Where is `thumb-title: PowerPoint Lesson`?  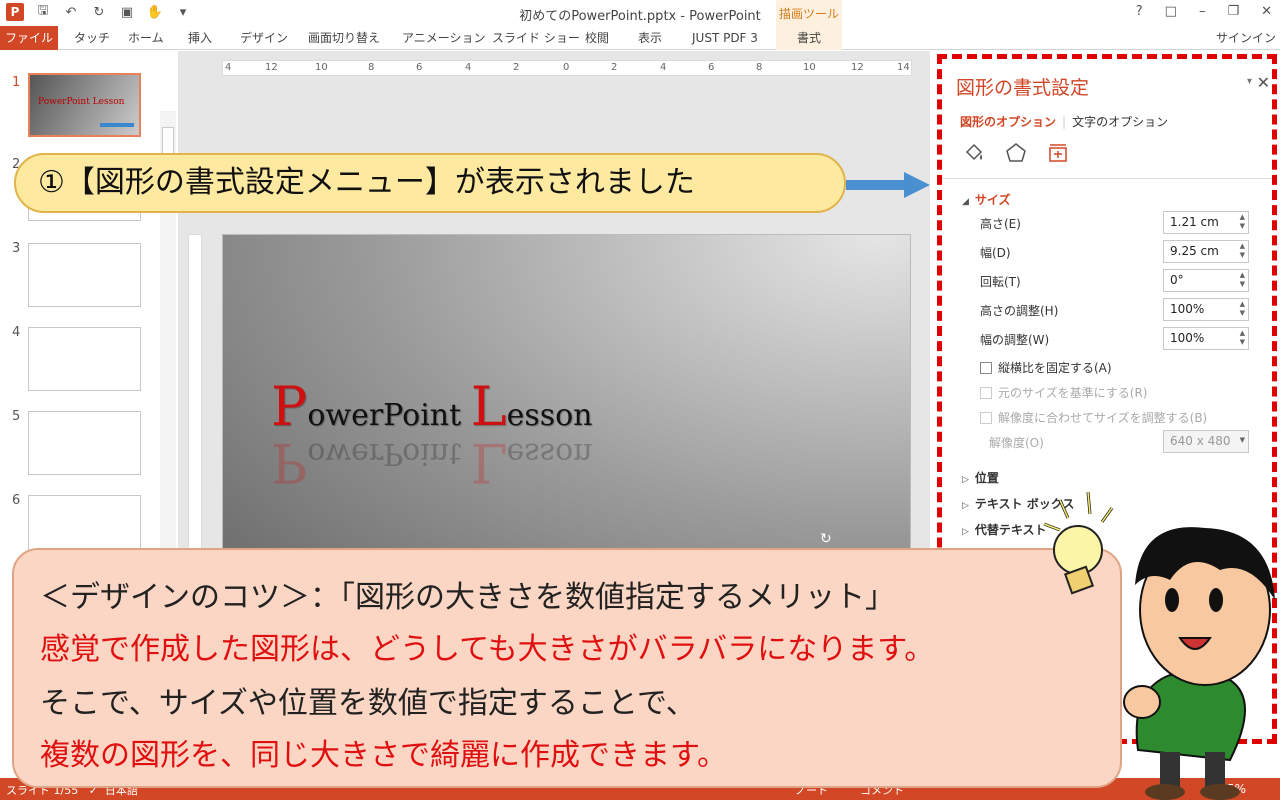
thumb-title: PowerPoint Lesson is located at coordinates (81, 102).